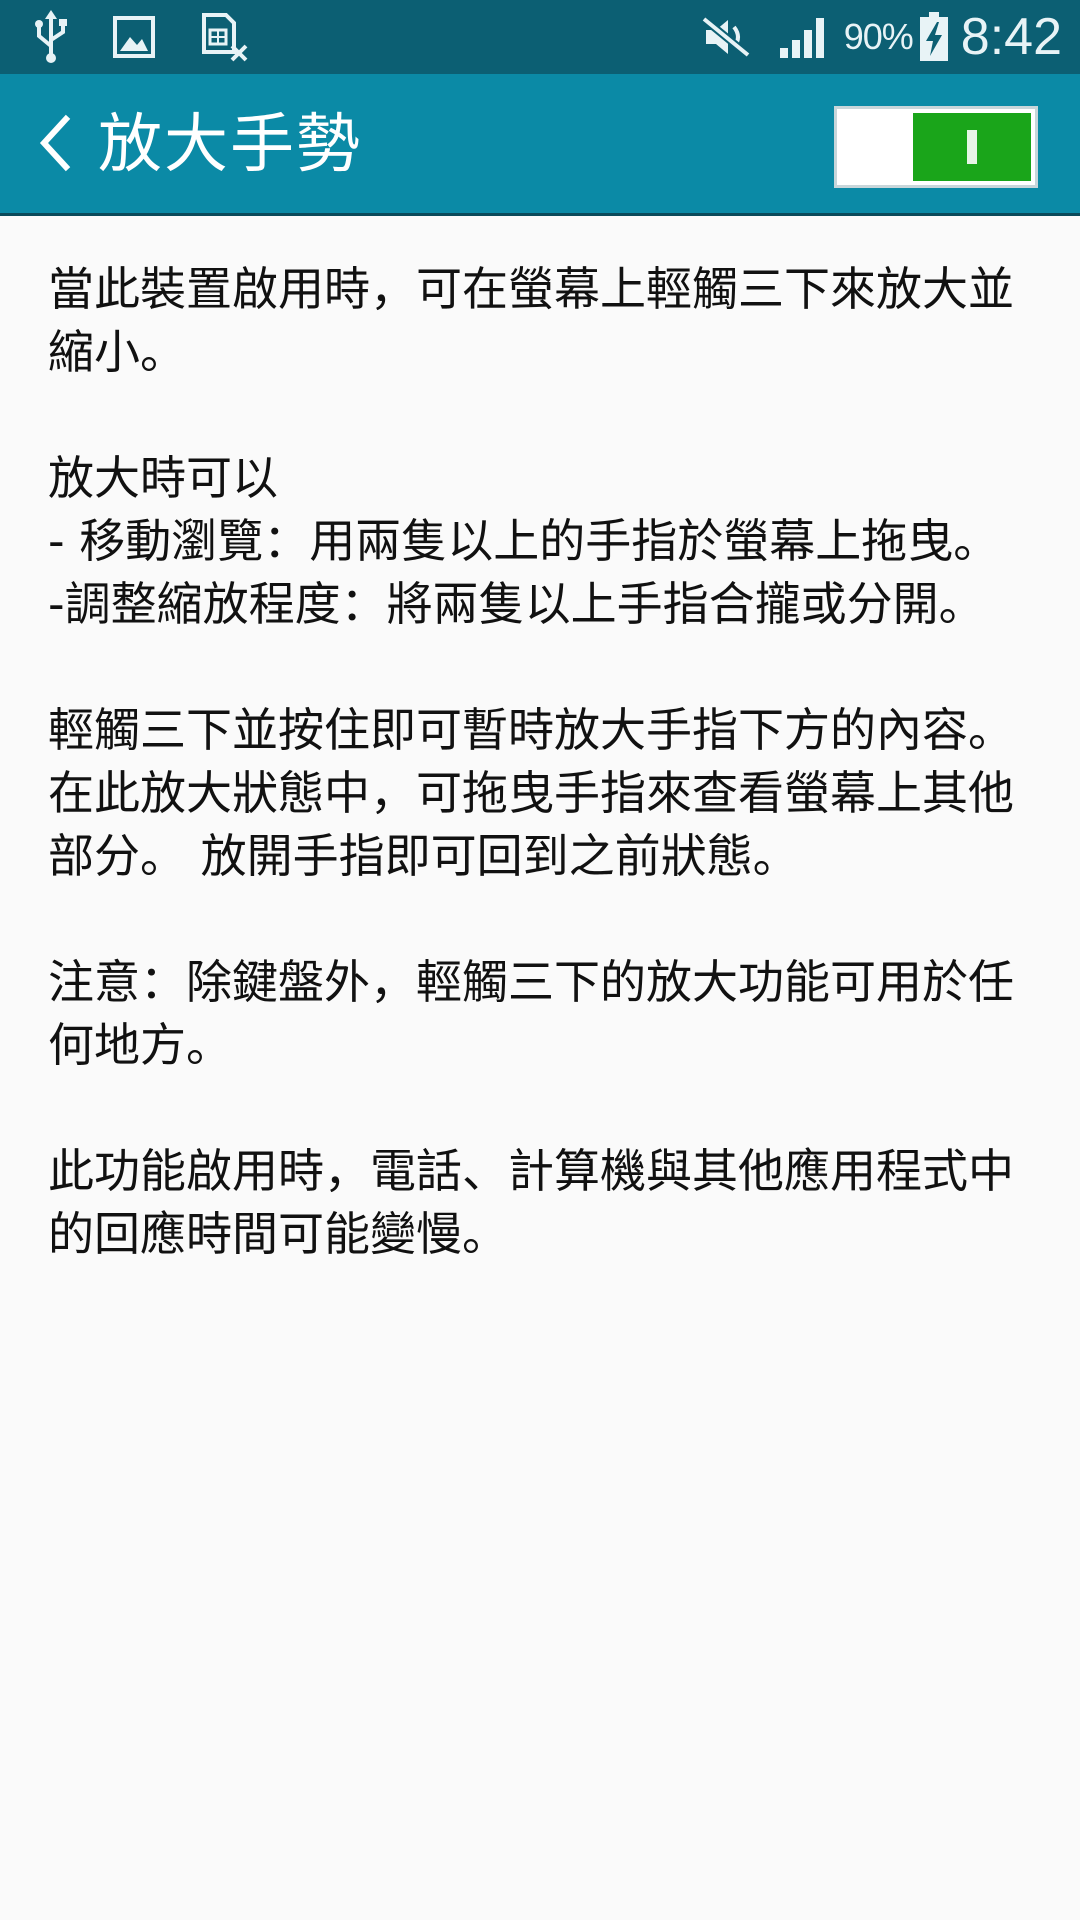  Describe the element at coordinates (1011, 37) in the screenshot. I see `clock: 8:42` at that location.